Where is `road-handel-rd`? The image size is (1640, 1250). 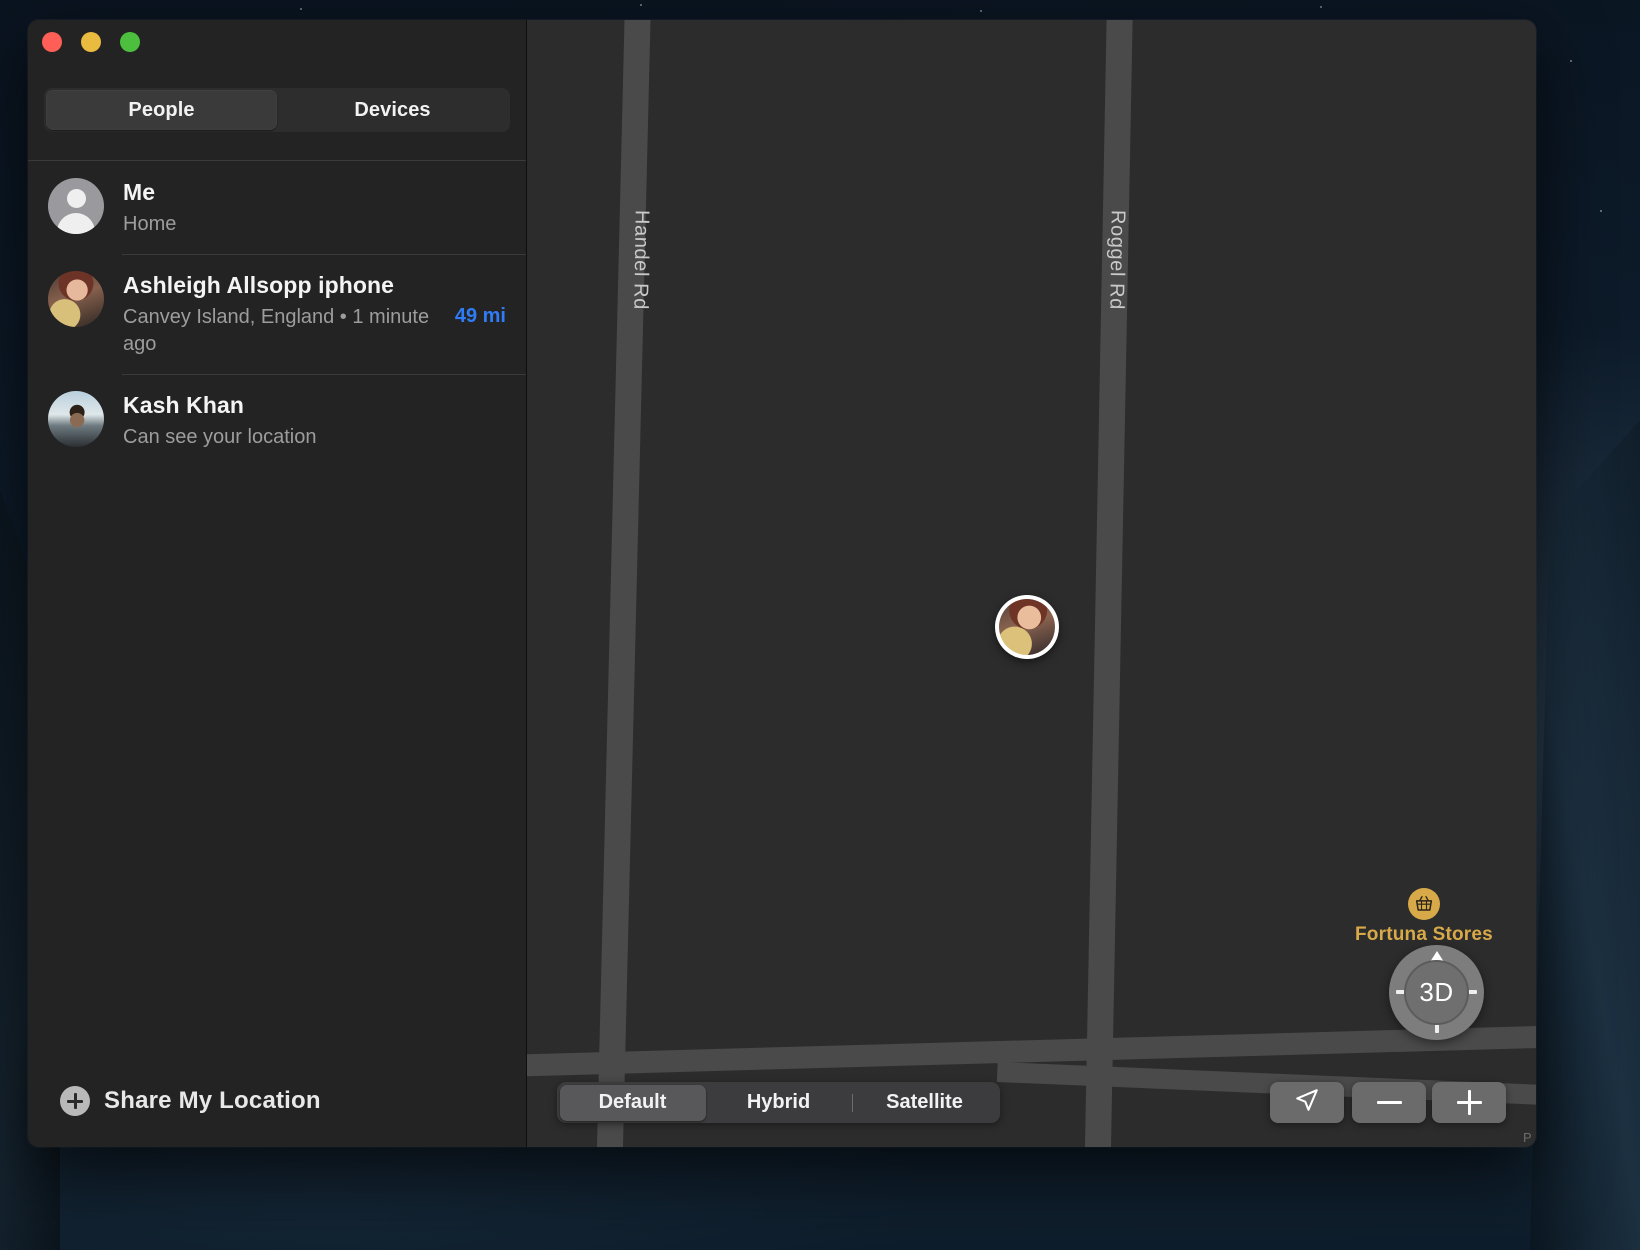 road-handel-rd is located at coordinates (623, 583).